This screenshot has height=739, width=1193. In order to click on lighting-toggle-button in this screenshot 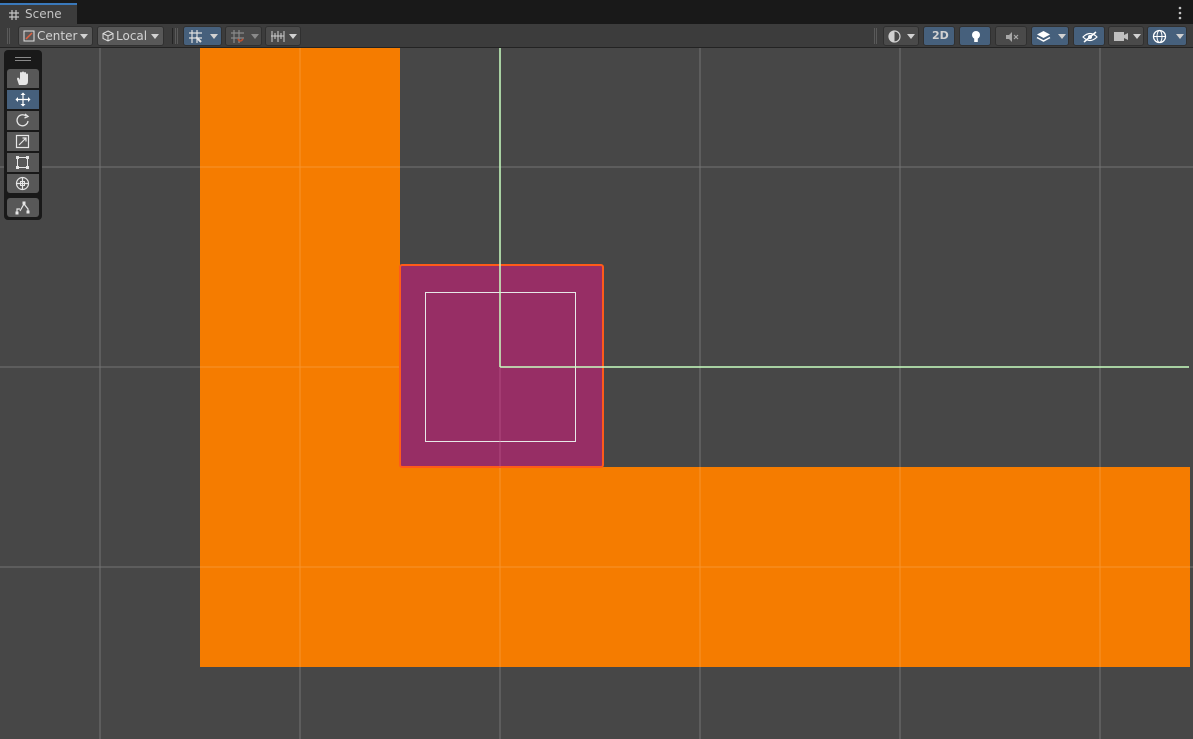, I will do `click(975, 36)`.